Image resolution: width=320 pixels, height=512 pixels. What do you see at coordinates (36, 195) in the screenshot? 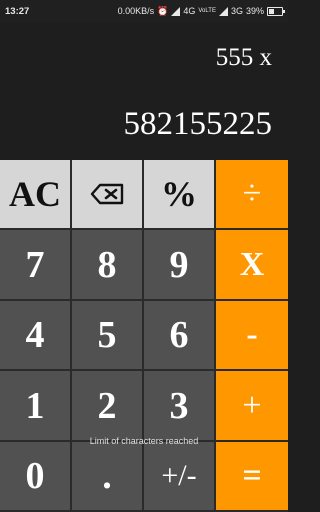
I see `clear-button: AC` at bounding box center [36, 195].